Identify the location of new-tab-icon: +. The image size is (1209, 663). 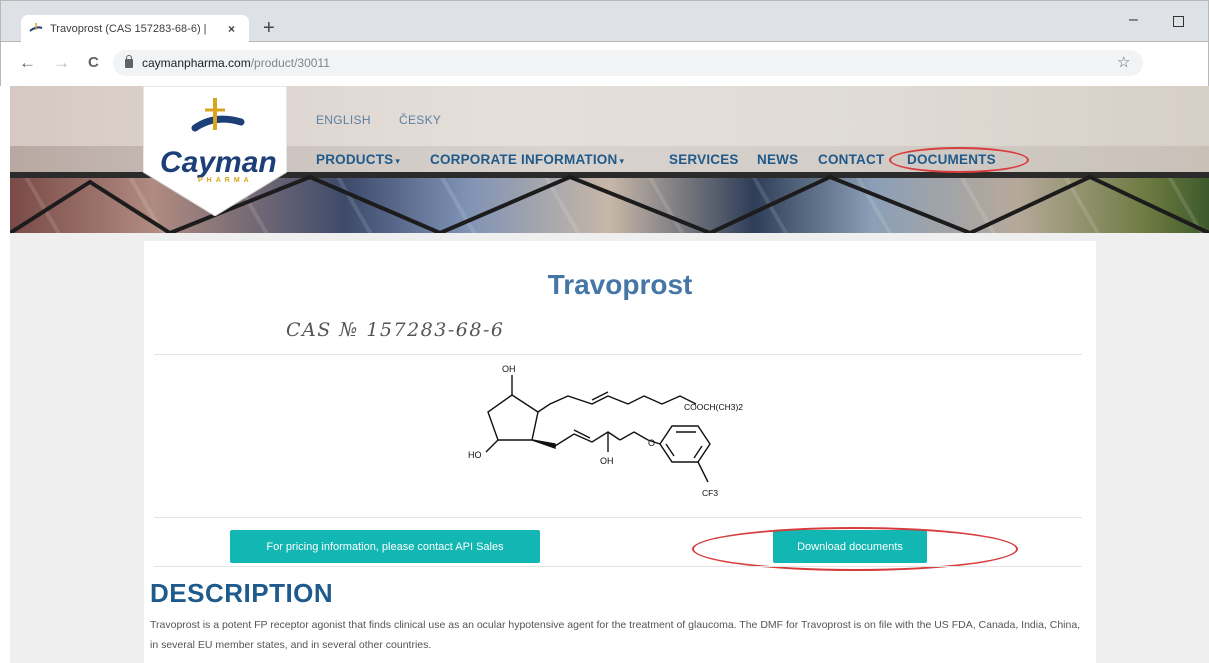
(269, 28).